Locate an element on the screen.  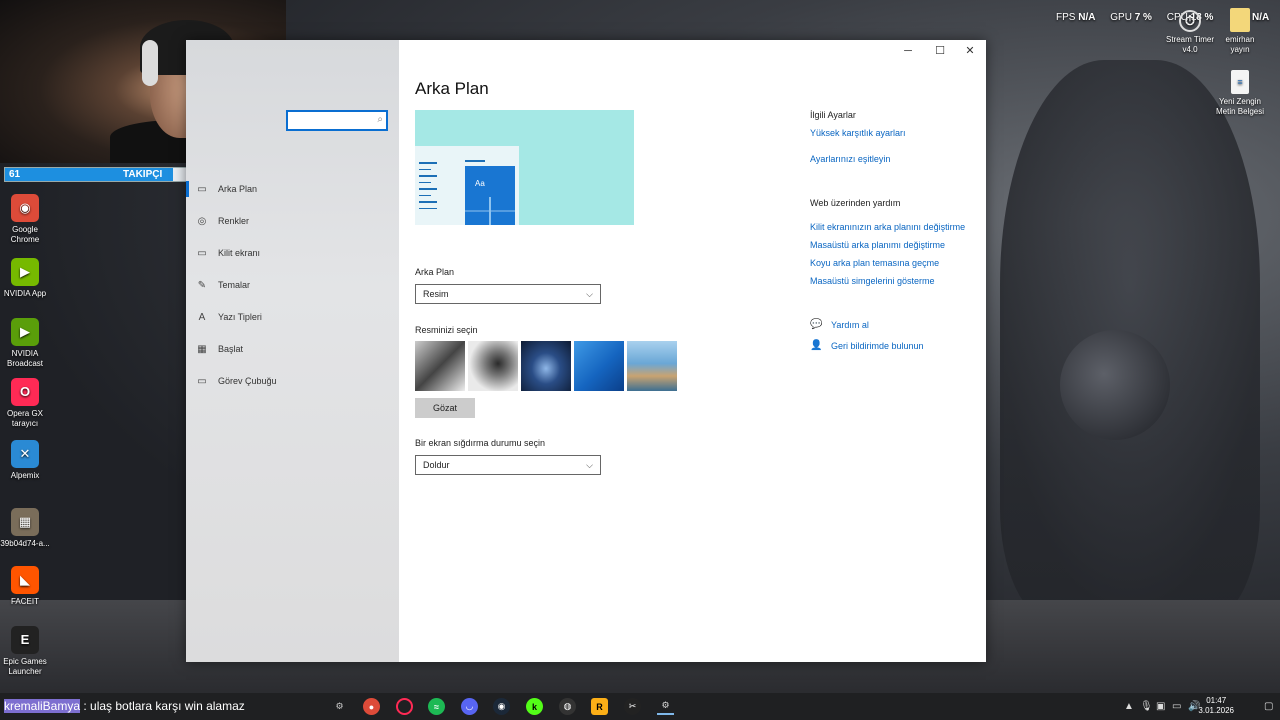
desktop-shortcut-4: ✕ Alpemix is located at coordinates (28, 460).